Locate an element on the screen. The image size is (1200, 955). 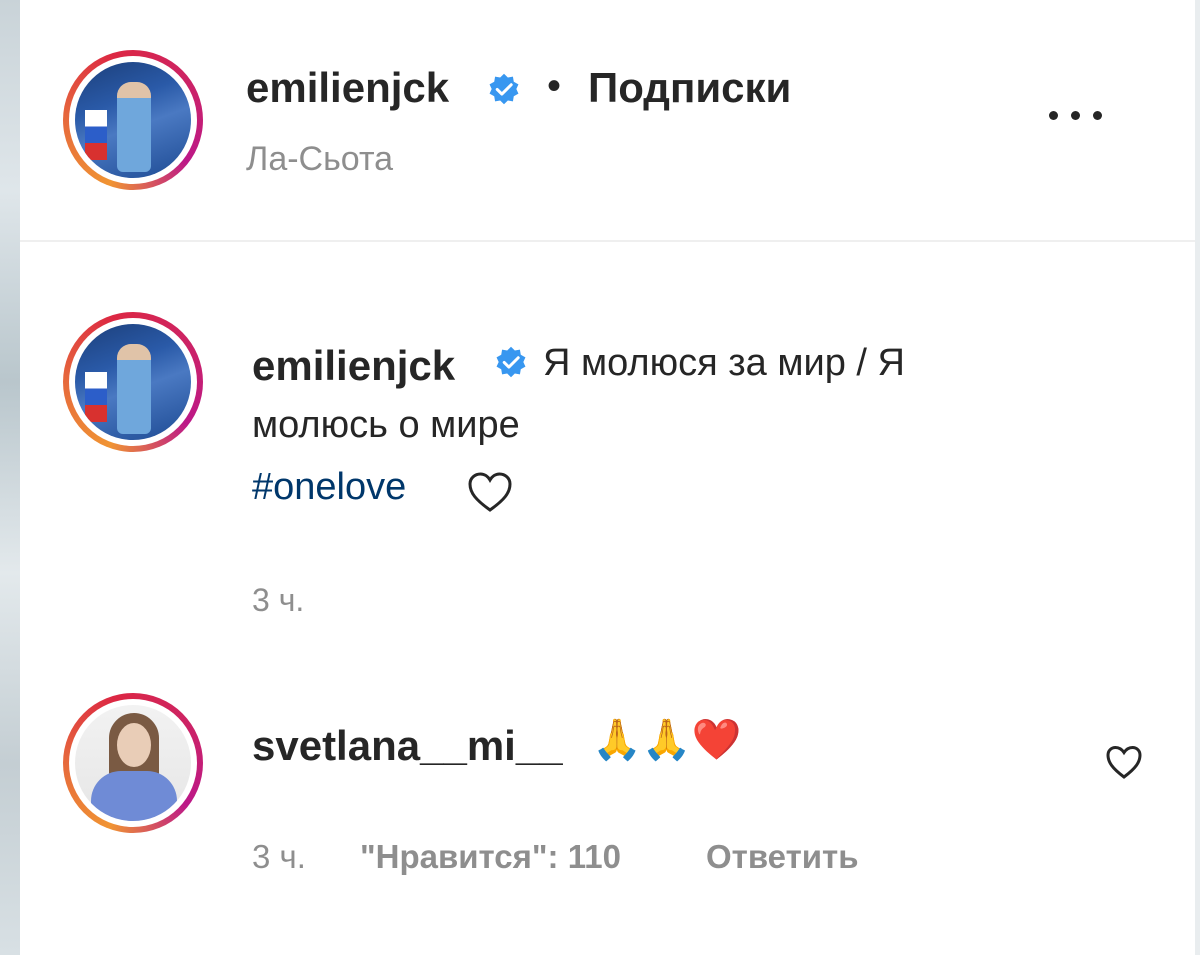
more-options-icon is located at coordinates (1053, 115).